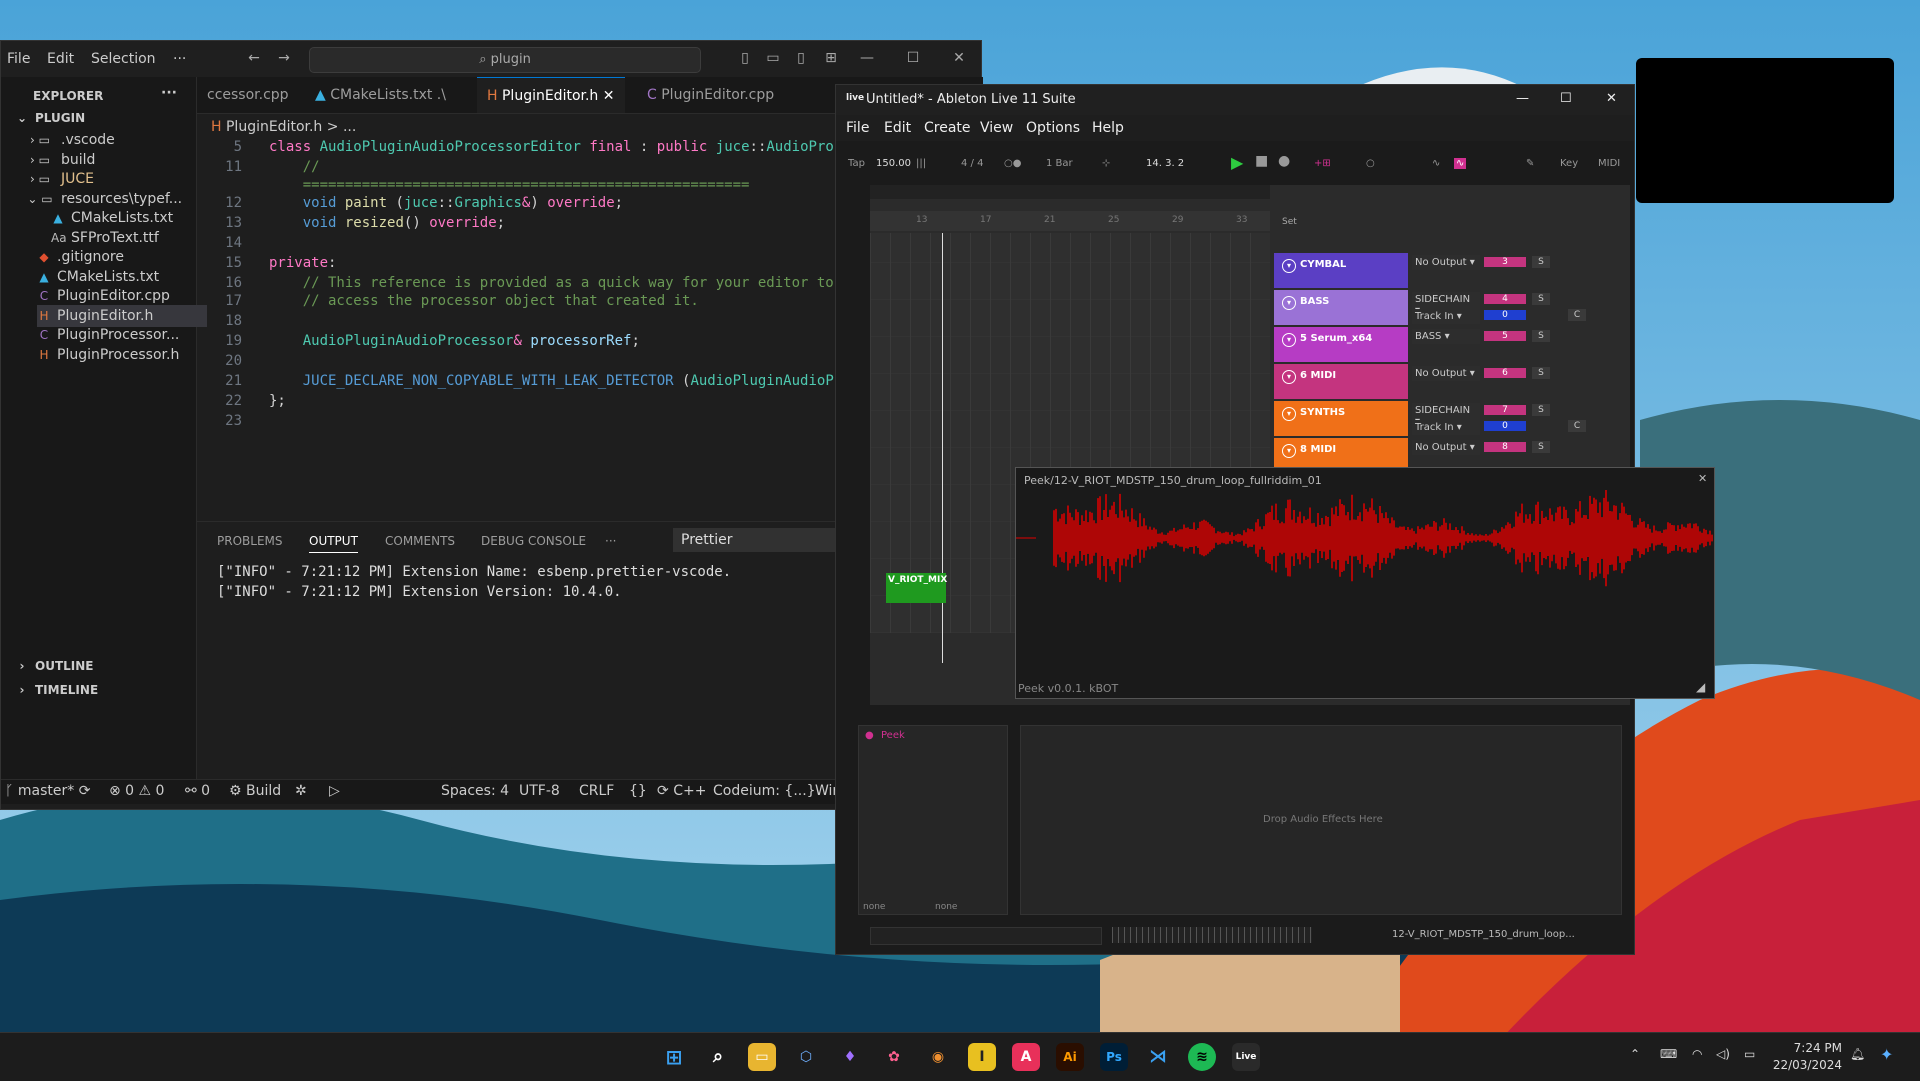 This screenshot has width=1920, height=1081. Describe the element at coordinates (1341, 307) in the screenshot. I see `track-header: ▾ BASS` at that location.